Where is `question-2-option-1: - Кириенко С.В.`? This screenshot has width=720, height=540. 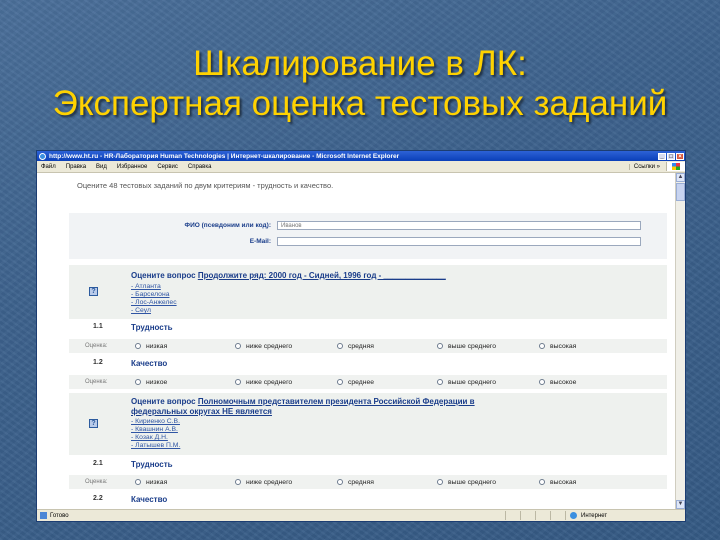 question-2-option-1: - Кириенко С.В. is located at coordinates (155, 422).